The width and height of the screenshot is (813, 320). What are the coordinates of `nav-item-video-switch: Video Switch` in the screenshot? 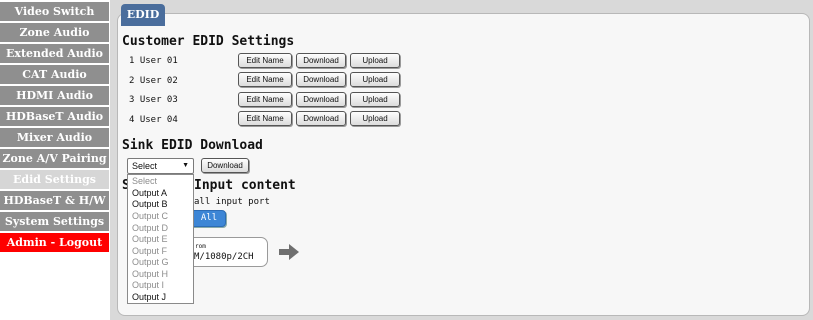 It's located at (54, 12).